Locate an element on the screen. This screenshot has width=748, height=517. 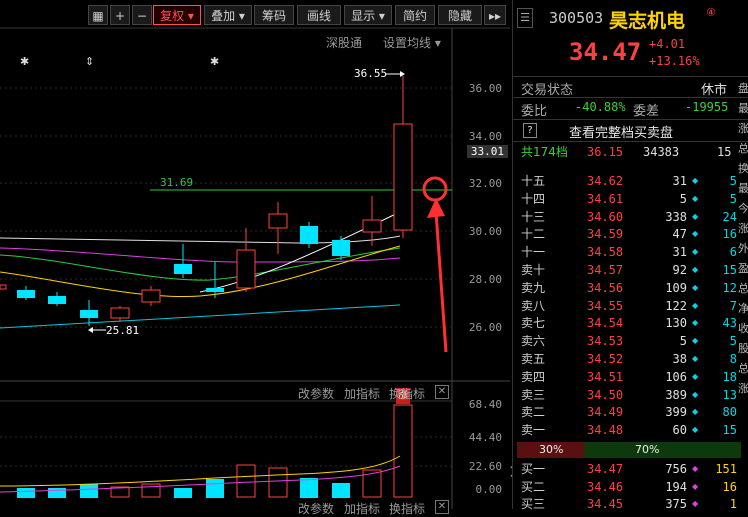
orderbook-volume: 60 is located at coordinates (679, 430).